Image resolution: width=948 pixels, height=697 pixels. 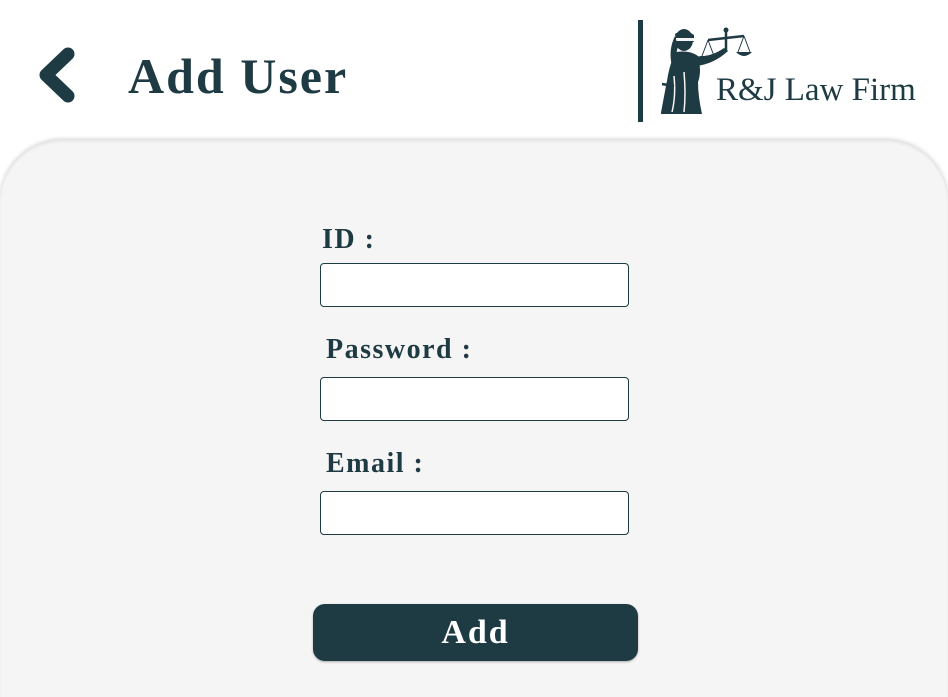 I want to click on id-label: ID :, so click(x=349, y=239).